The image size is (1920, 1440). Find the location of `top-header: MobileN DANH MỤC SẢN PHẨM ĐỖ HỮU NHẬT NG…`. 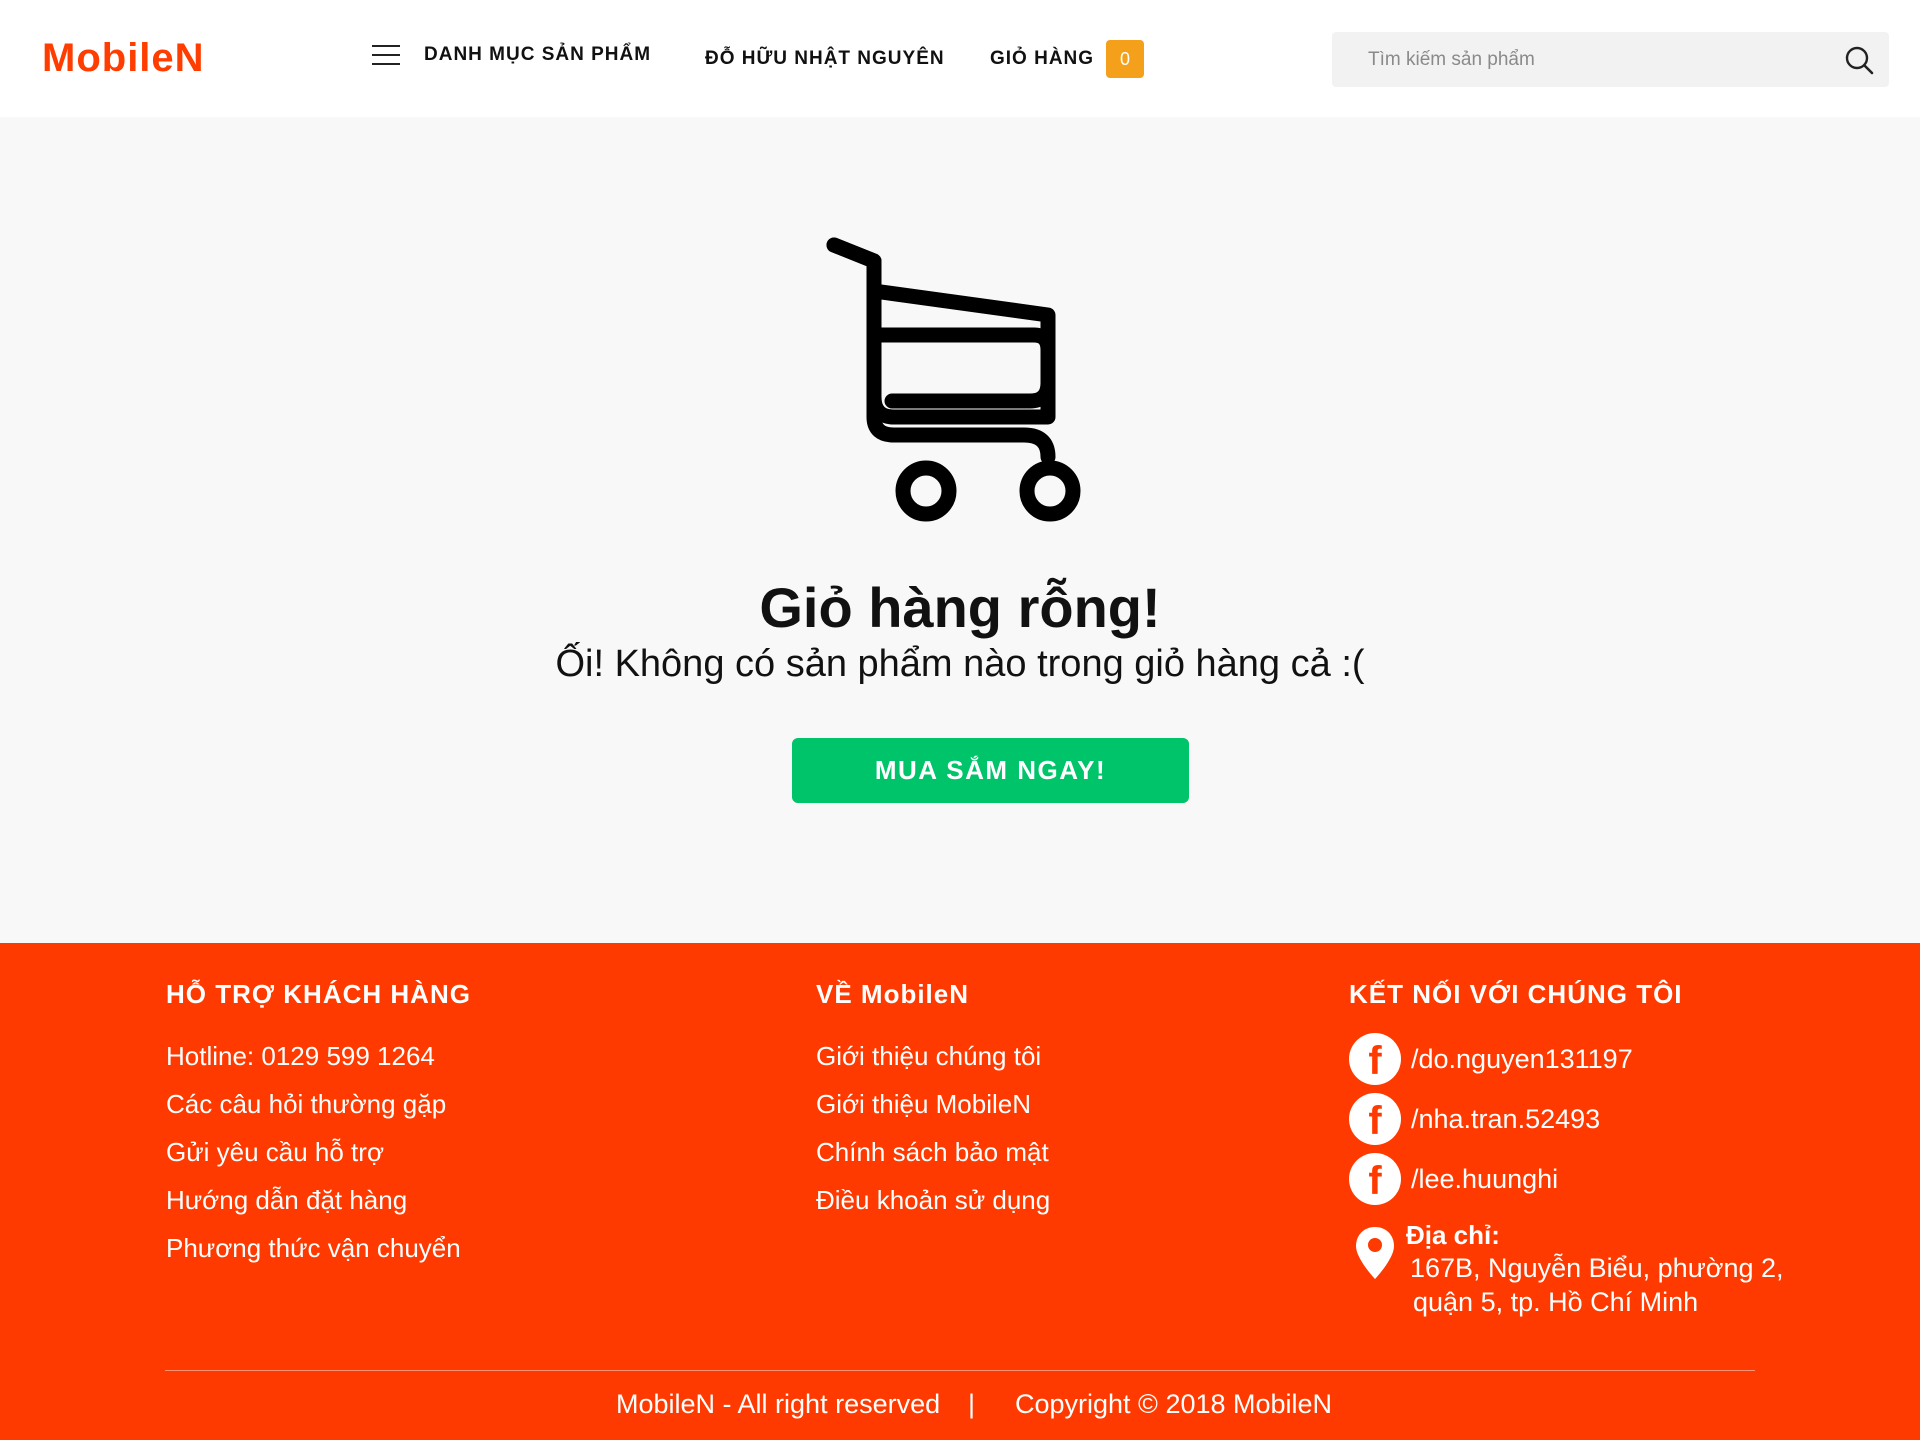

top-header: MobileN DANH MỤC SẢN PHẨM ĐỖ HỮU NHẬT NG… is located at coordinates (960, 58).